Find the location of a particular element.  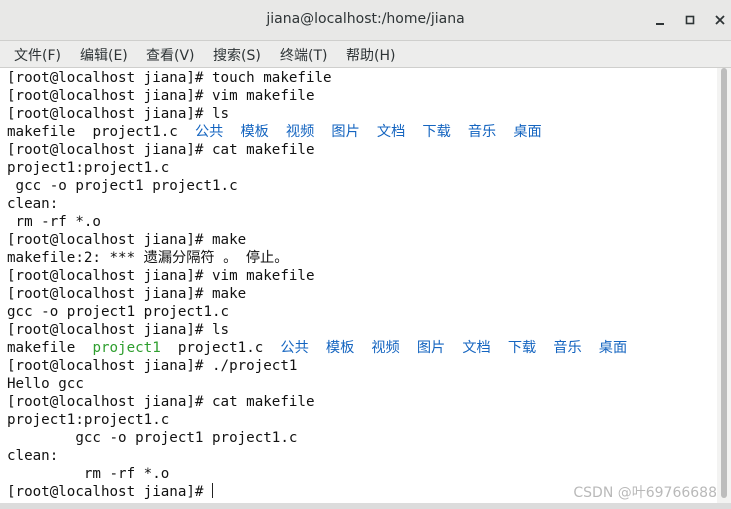

text-cursor is located at coordinates (212, 490).